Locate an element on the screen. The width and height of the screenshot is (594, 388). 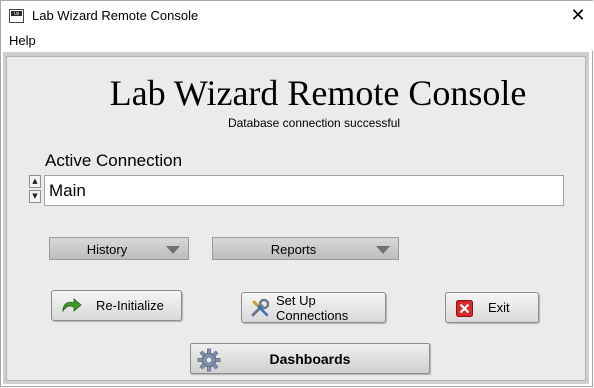
active-connection-label: Active Connection is located at coordinates (114, 160).